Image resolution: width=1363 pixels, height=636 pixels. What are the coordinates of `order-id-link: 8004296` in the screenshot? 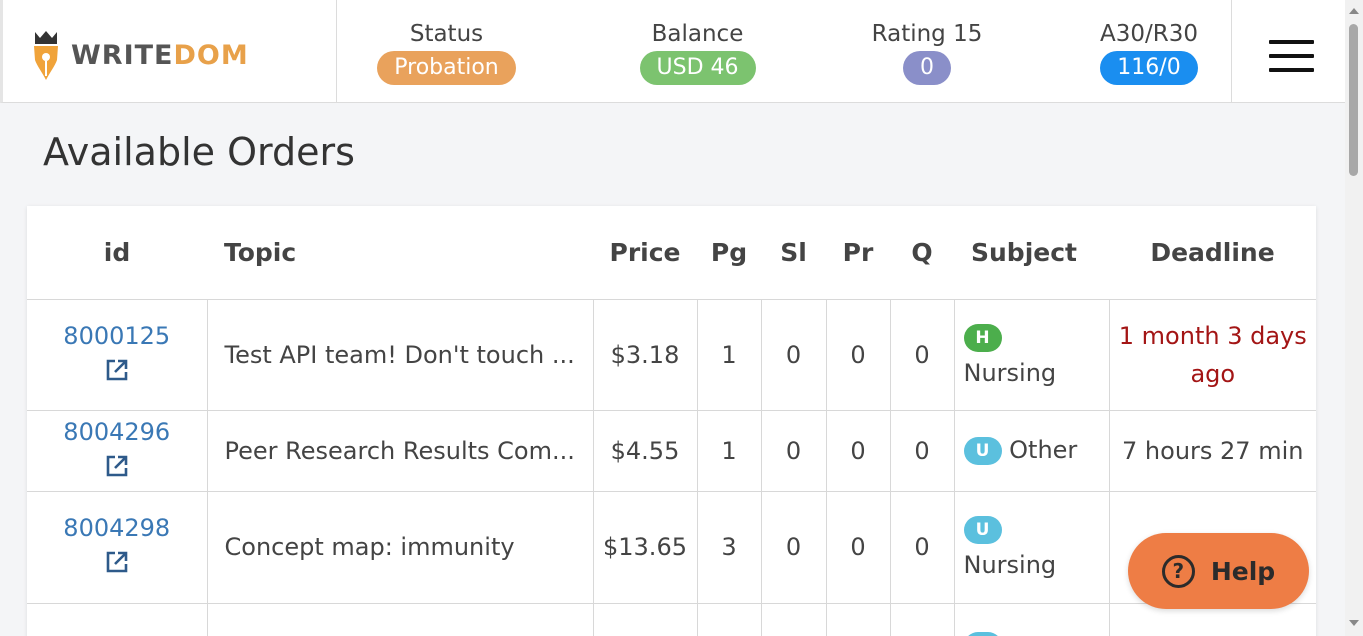 It's located at (117, 432).